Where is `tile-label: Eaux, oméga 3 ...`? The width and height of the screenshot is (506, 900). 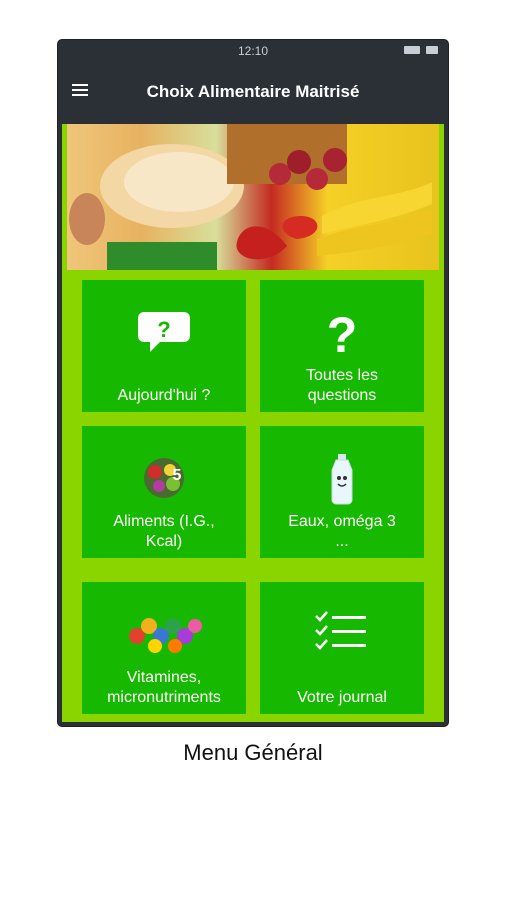
tile-label: Eaux, oméga 3 ... is located at coordinates (342, 531).